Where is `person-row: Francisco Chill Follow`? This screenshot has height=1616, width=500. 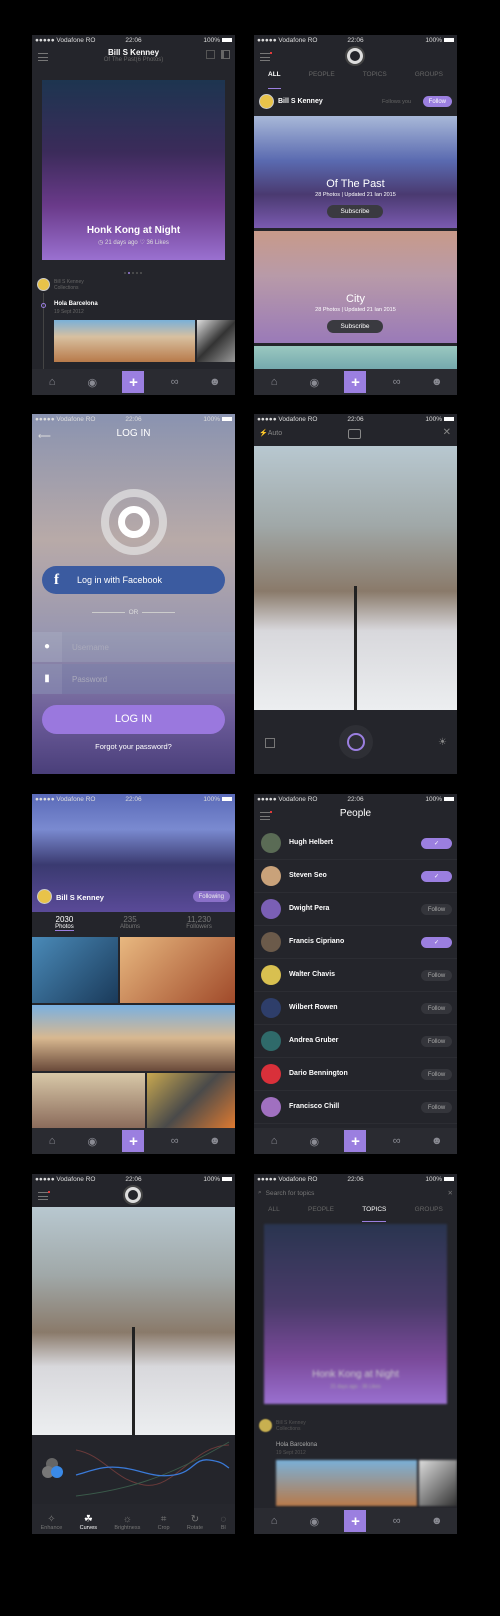
person-row: Francisco Chill Follow is located at coordinates (355, 1107).